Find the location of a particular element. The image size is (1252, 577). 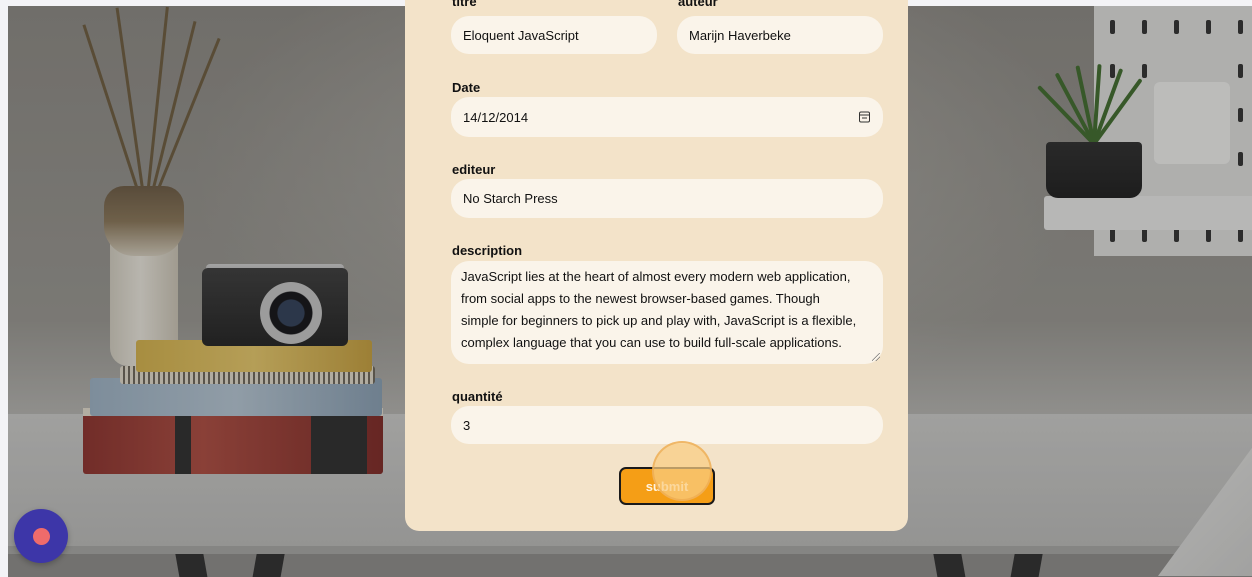

date-label: Date is located at coordinates (466, 87).